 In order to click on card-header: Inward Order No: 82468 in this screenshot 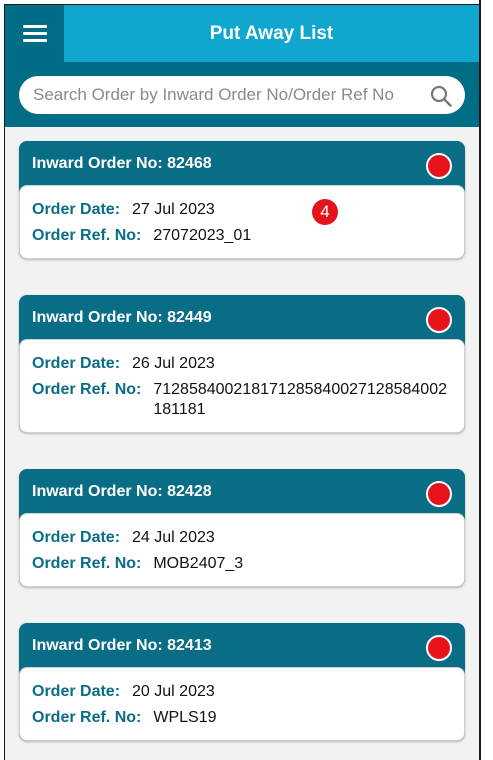, I will do `click(242, 164)`.